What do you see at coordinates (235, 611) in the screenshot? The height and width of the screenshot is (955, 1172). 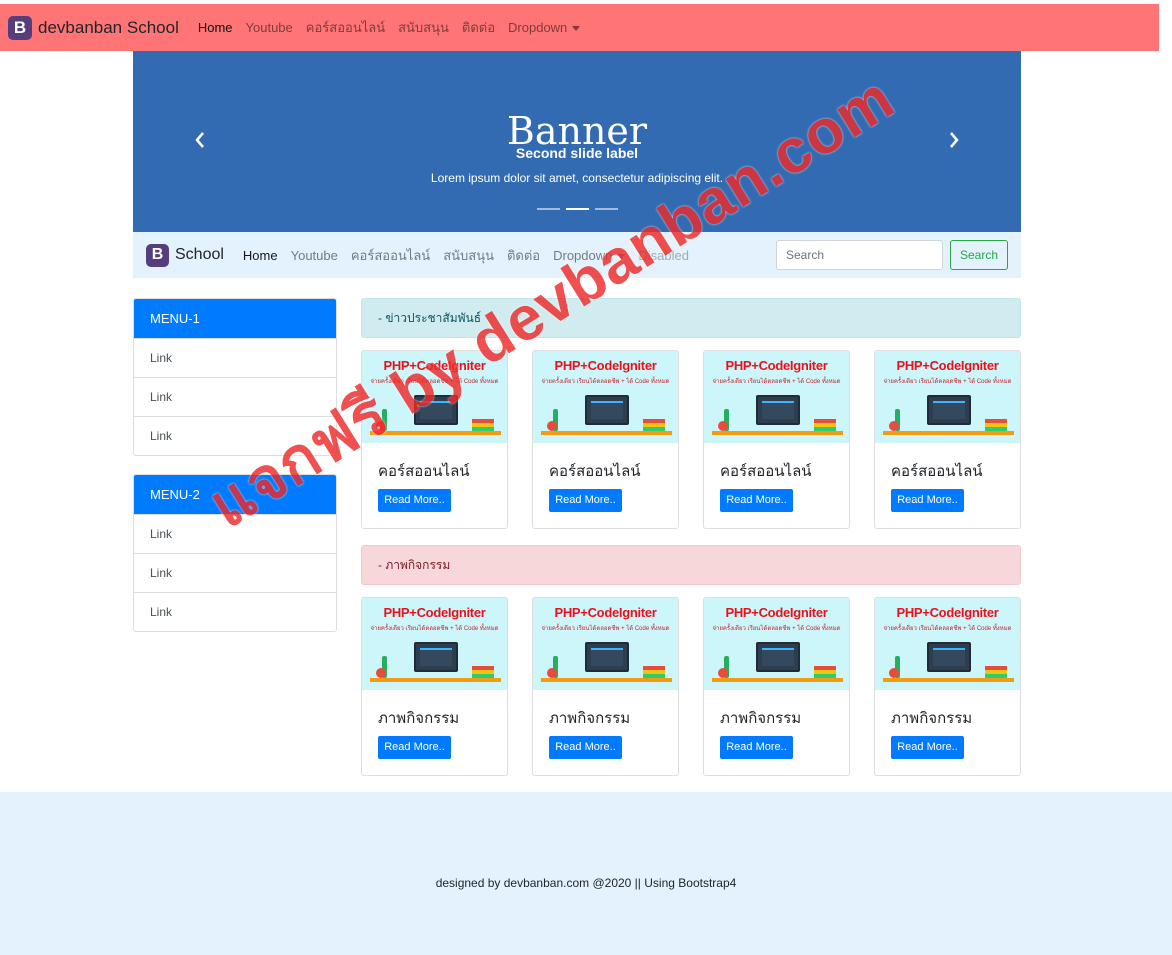 I see `menu-2-link-3: Link` at bounding box center [235, 611].